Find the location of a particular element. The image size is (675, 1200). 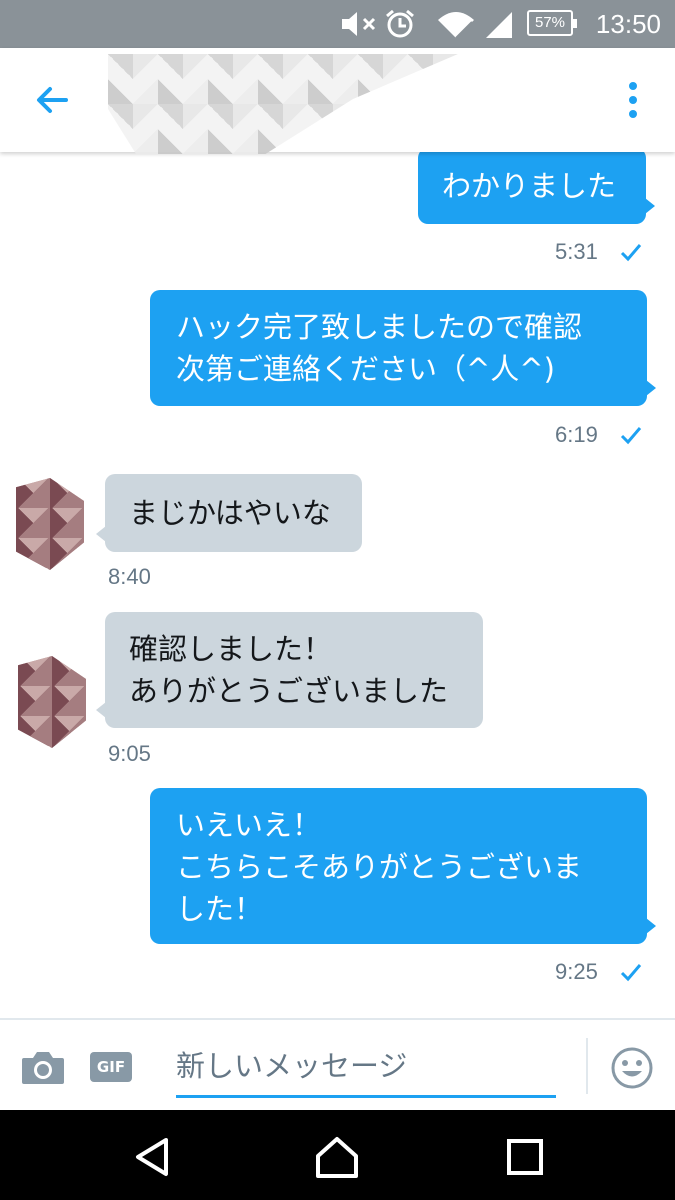

mute-icon is located at coordinates (359, 24).